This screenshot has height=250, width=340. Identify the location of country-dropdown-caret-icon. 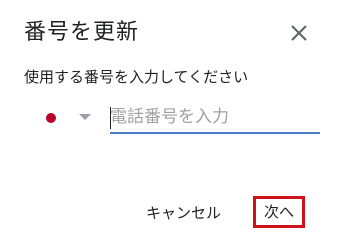
(85, 117).